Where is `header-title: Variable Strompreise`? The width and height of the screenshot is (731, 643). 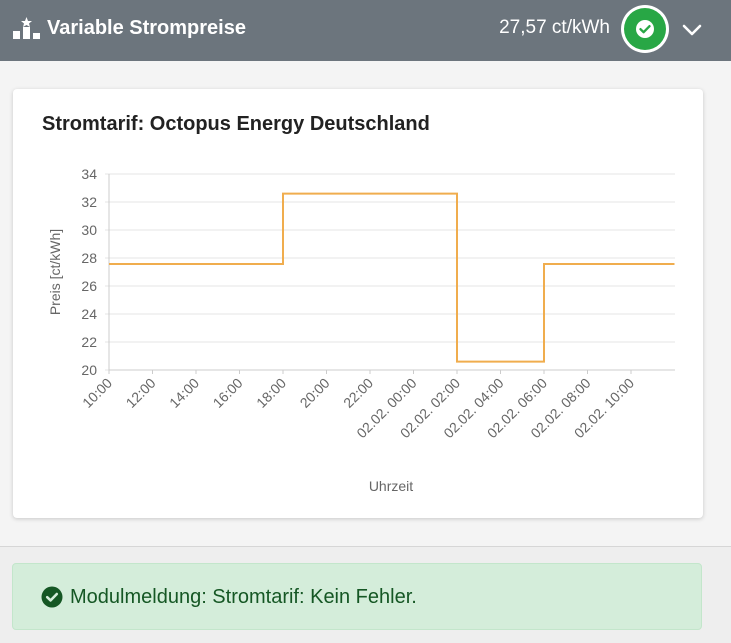
header-title: Variable Strompreise is located at coordinates (146, 28).